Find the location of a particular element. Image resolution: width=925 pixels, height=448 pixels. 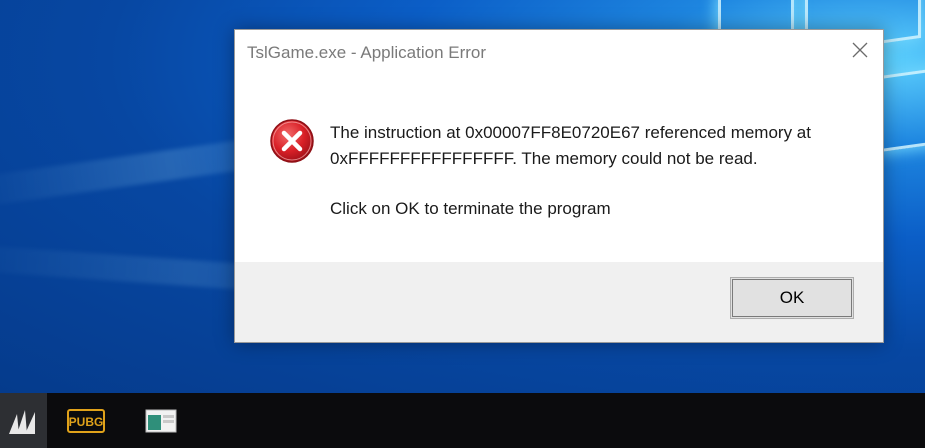

svg-text: PUBG is located at coordinates (85, 422).